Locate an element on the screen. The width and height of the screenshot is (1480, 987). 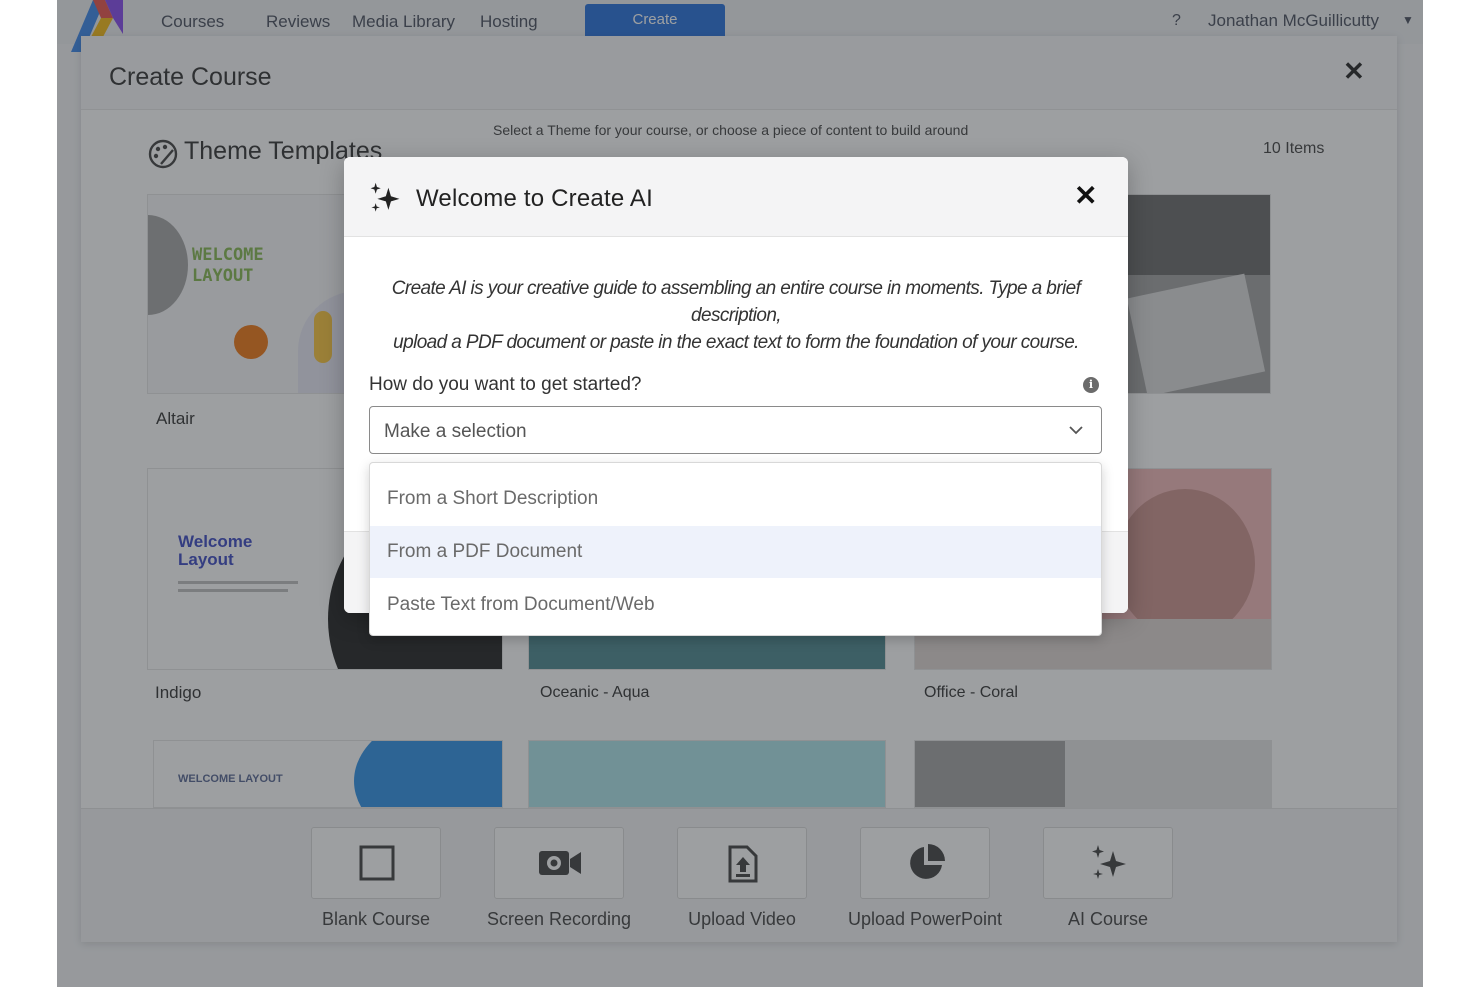
sparkle-icon is located at coordinates (385, 197).